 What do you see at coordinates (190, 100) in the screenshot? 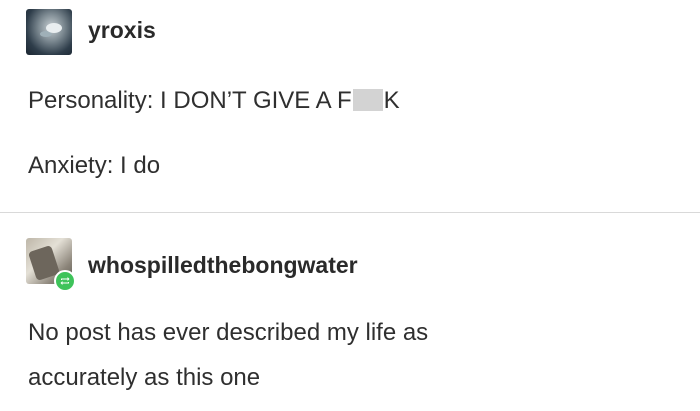
I see `personality-text: Personality: I DON’T GIVE A F` at bounding box center [190, 100].